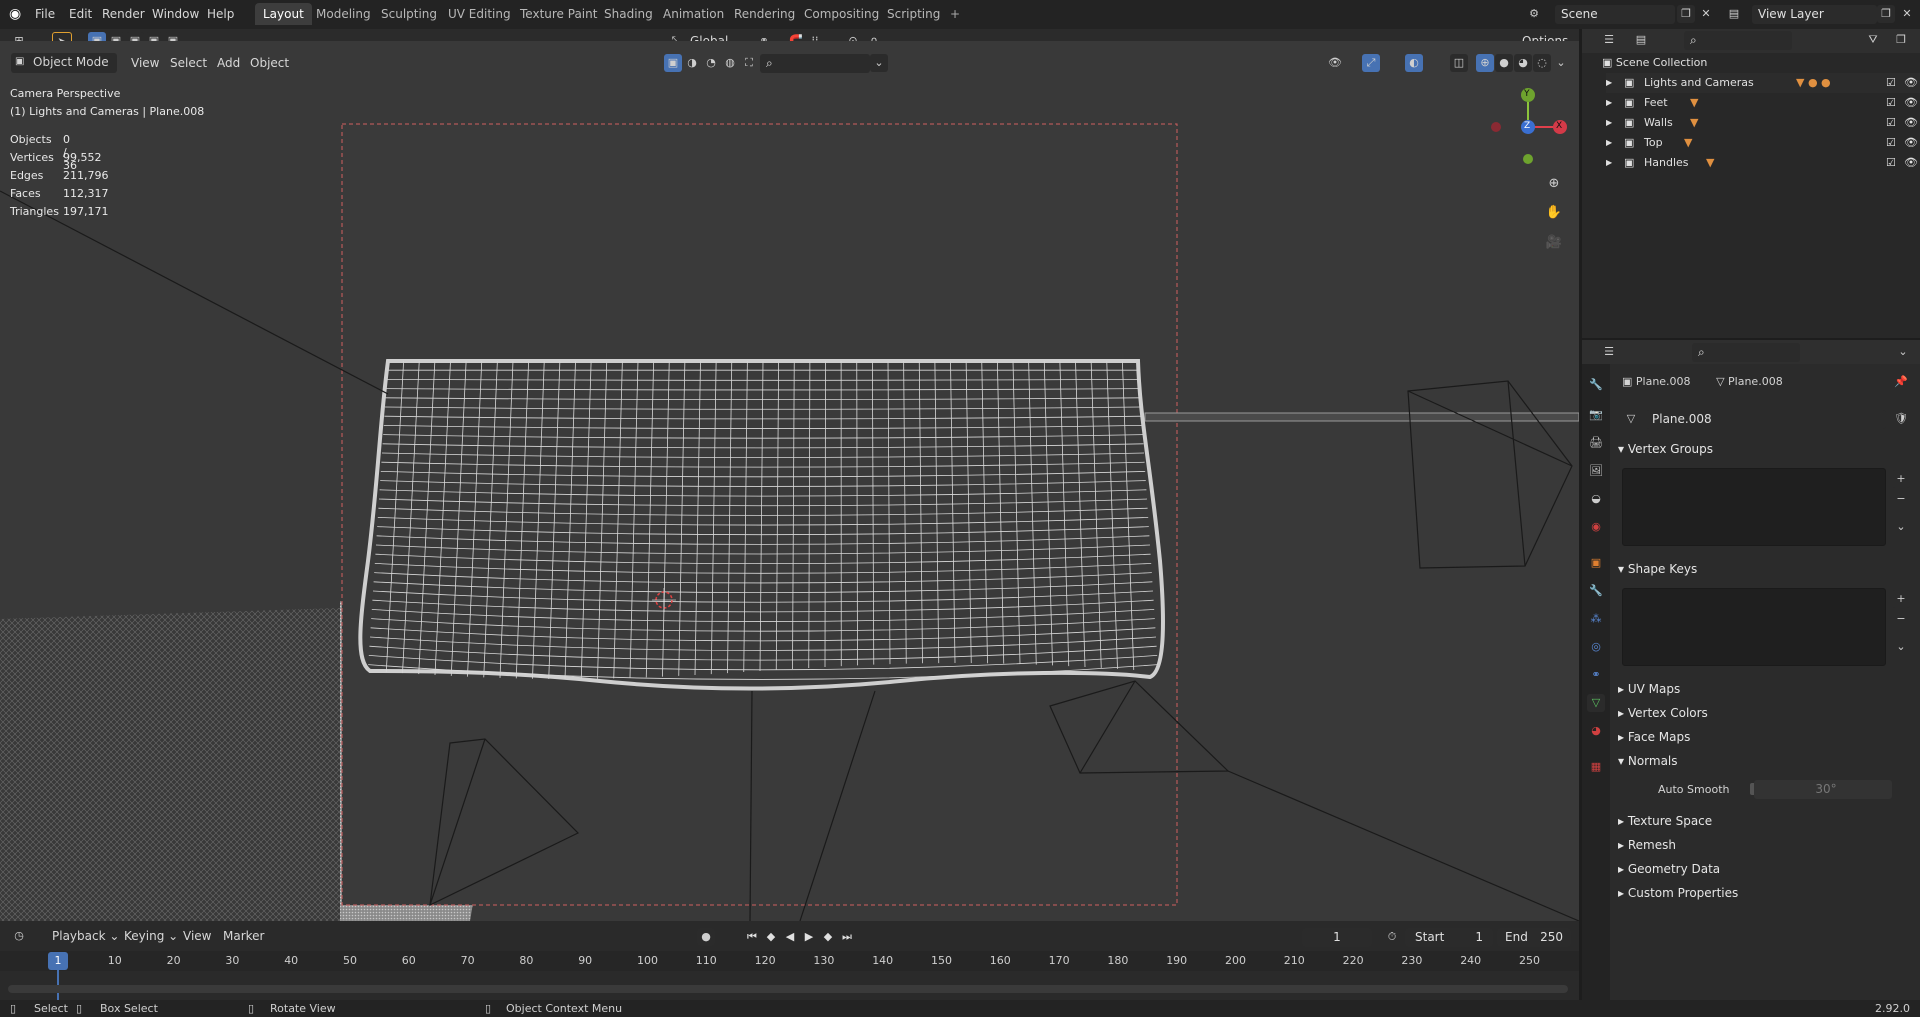  Describe the element at coordinates (1754, 627) in the screenshot. I see `shape-keys-list` at that location.